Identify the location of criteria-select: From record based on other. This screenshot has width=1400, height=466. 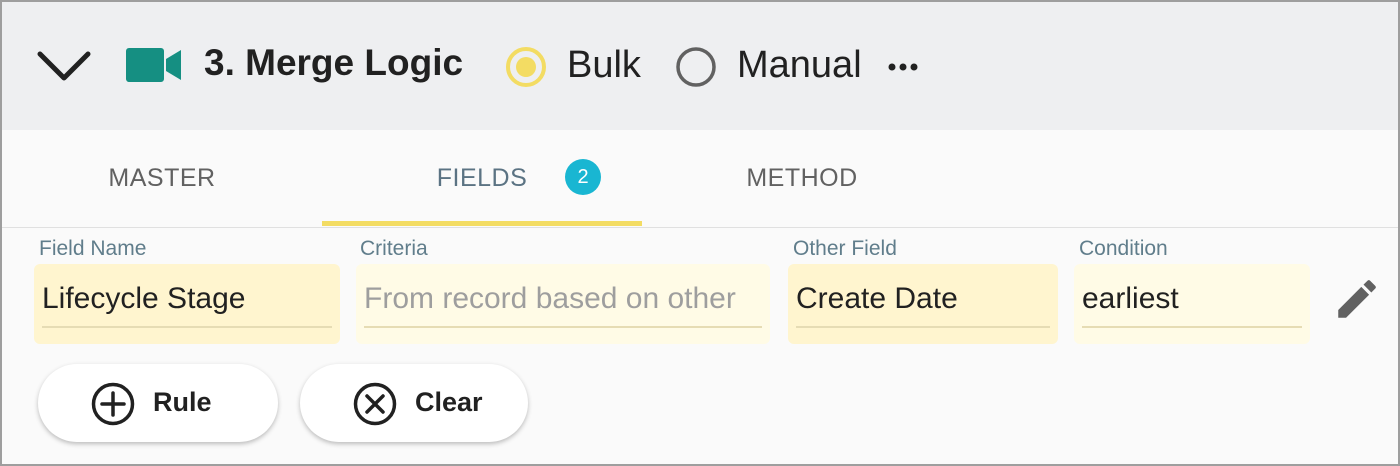
(563, 304).